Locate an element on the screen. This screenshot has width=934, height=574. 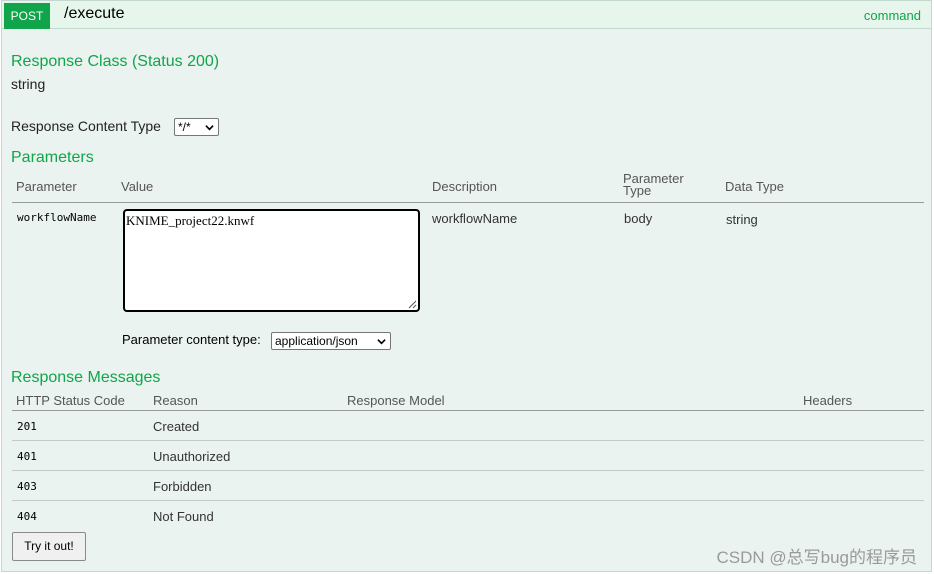
response-messages-heading: Response Messages is located at coordinates (86, 377).